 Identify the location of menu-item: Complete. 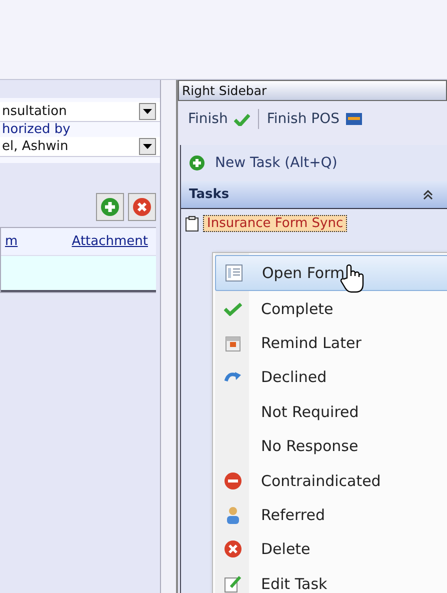
(331, 308).